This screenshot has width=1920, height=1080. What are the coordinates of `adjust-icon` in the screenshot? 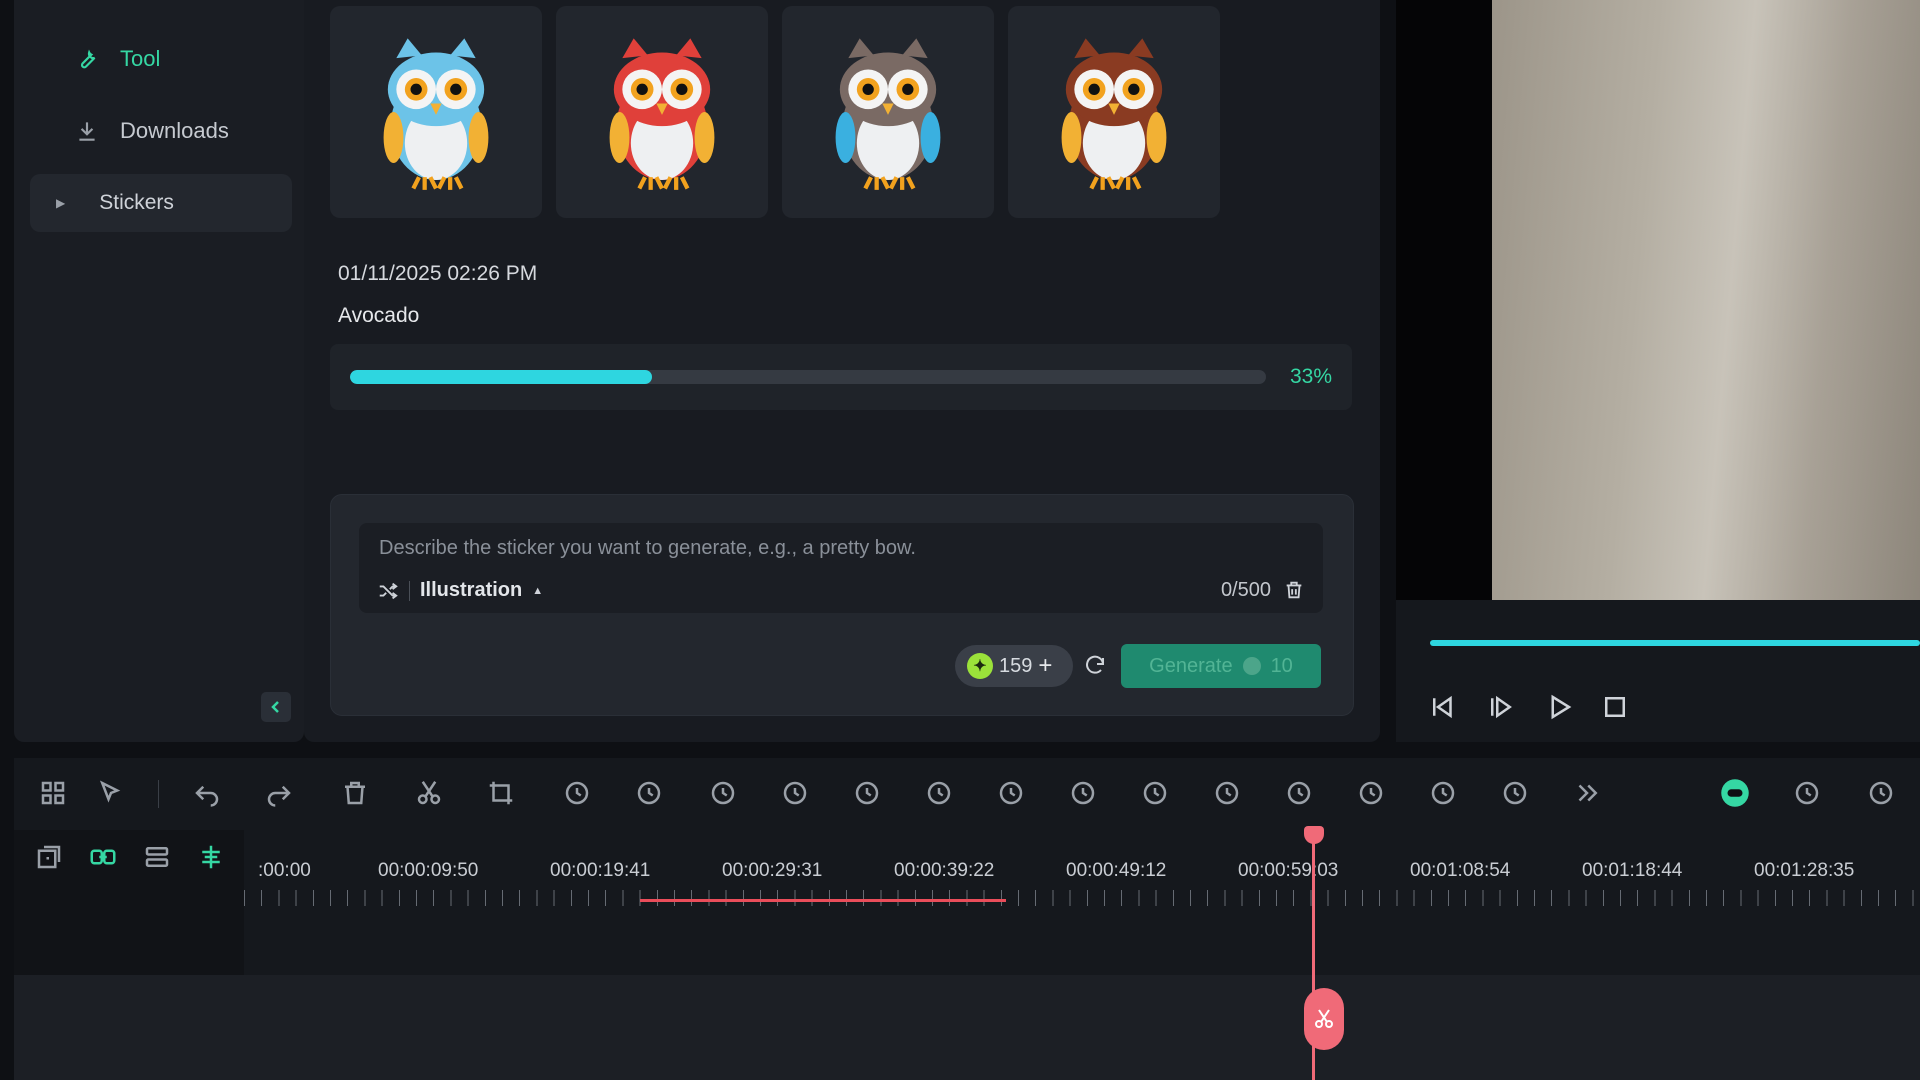 It's located at (939, 793).